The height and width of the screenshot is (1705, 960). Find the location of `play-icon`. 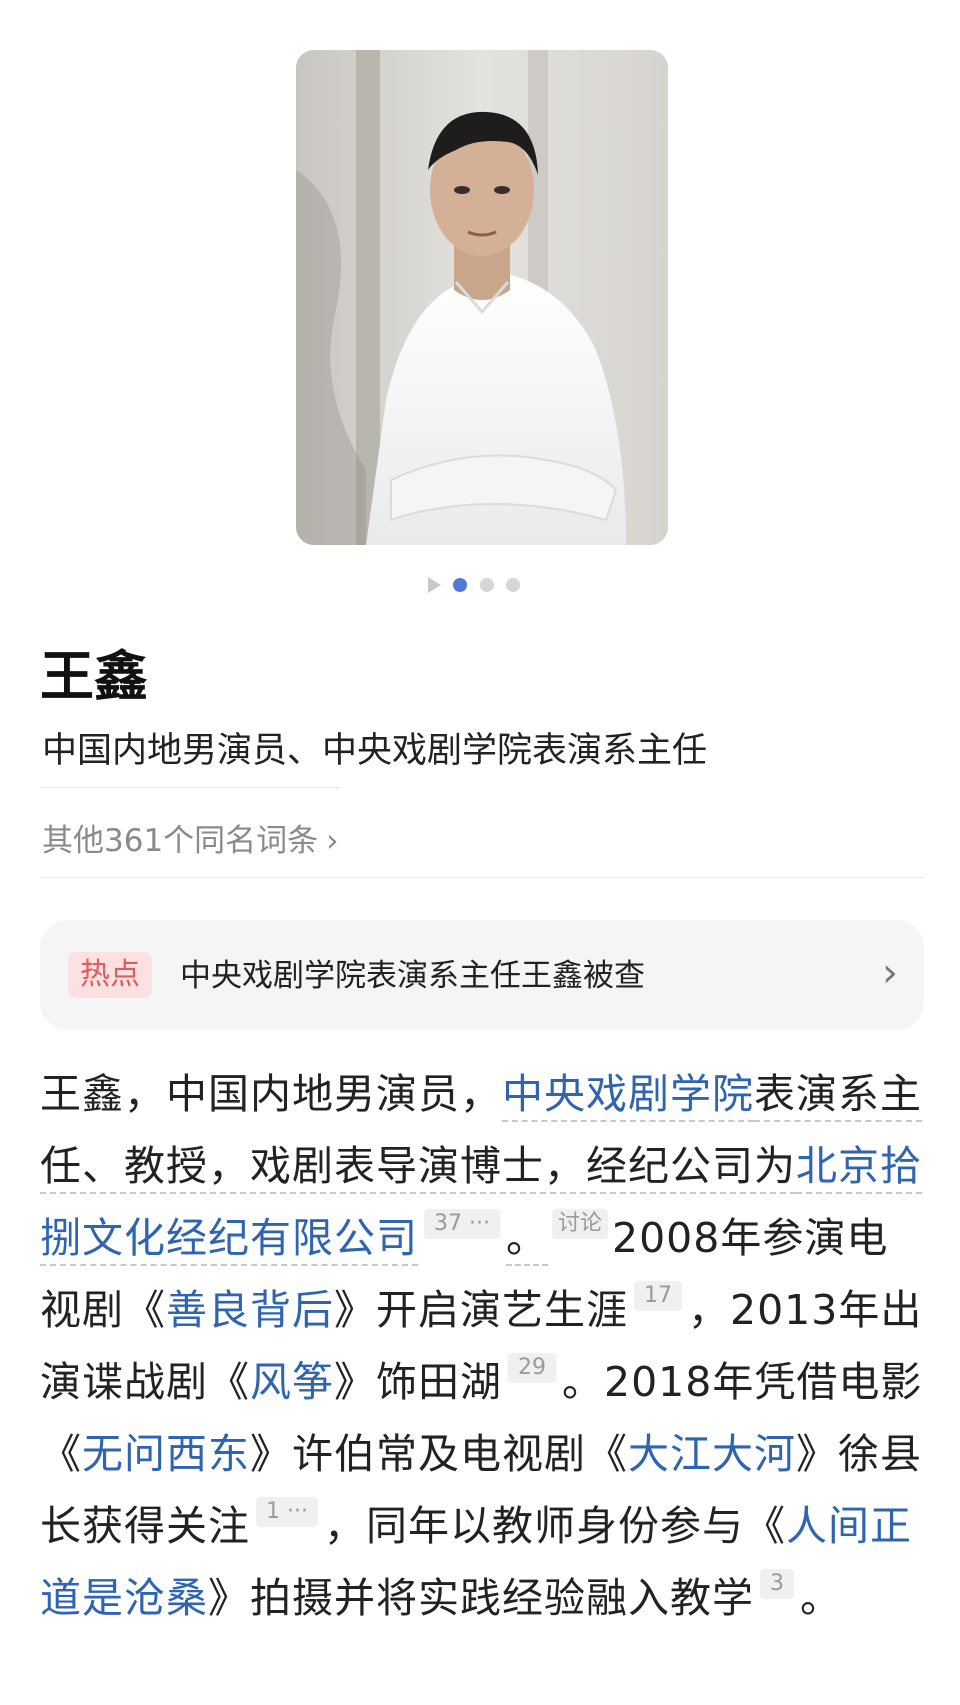

play-icon is located at coordinates (434, 585).